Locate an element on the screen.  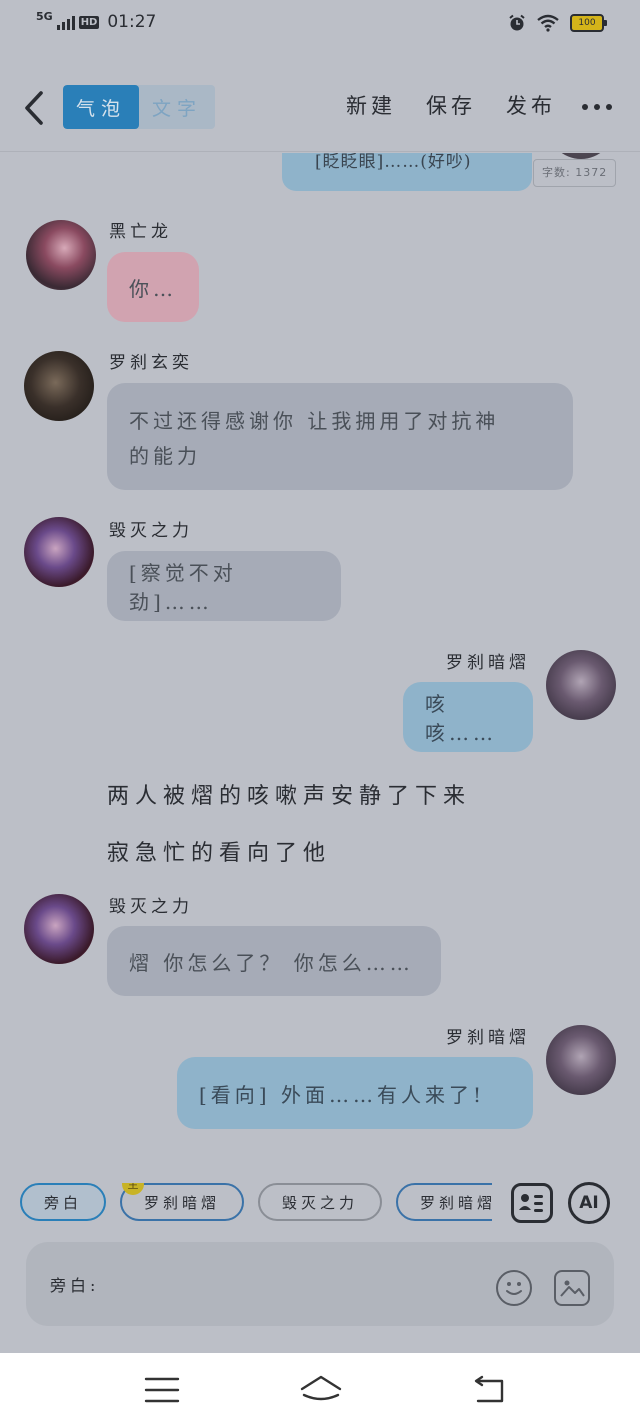
speaker-name: 黑亡龙 is located at coordinates (140, 232).